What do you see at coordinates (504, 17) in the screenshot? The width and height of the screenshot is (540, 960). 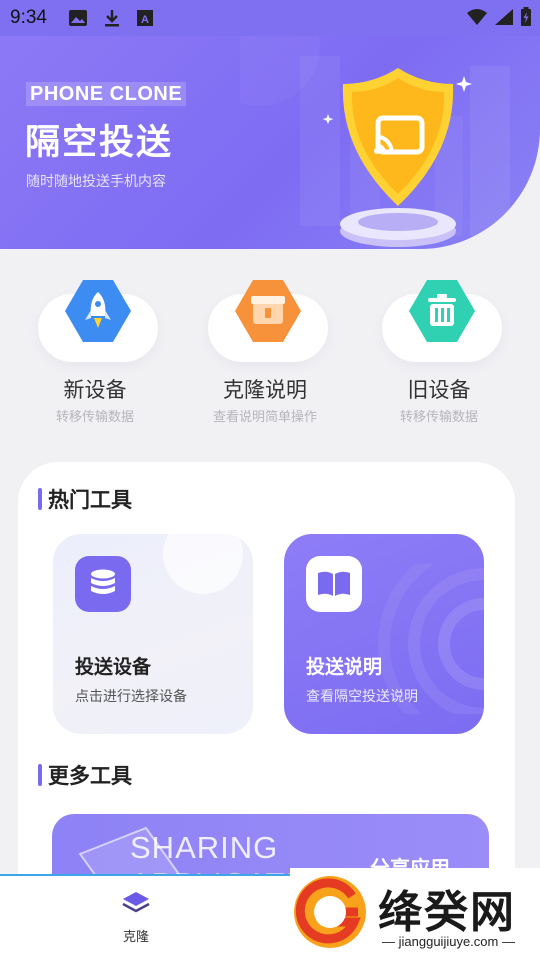 I see `signal-icon` at bounding box center [504, 17].